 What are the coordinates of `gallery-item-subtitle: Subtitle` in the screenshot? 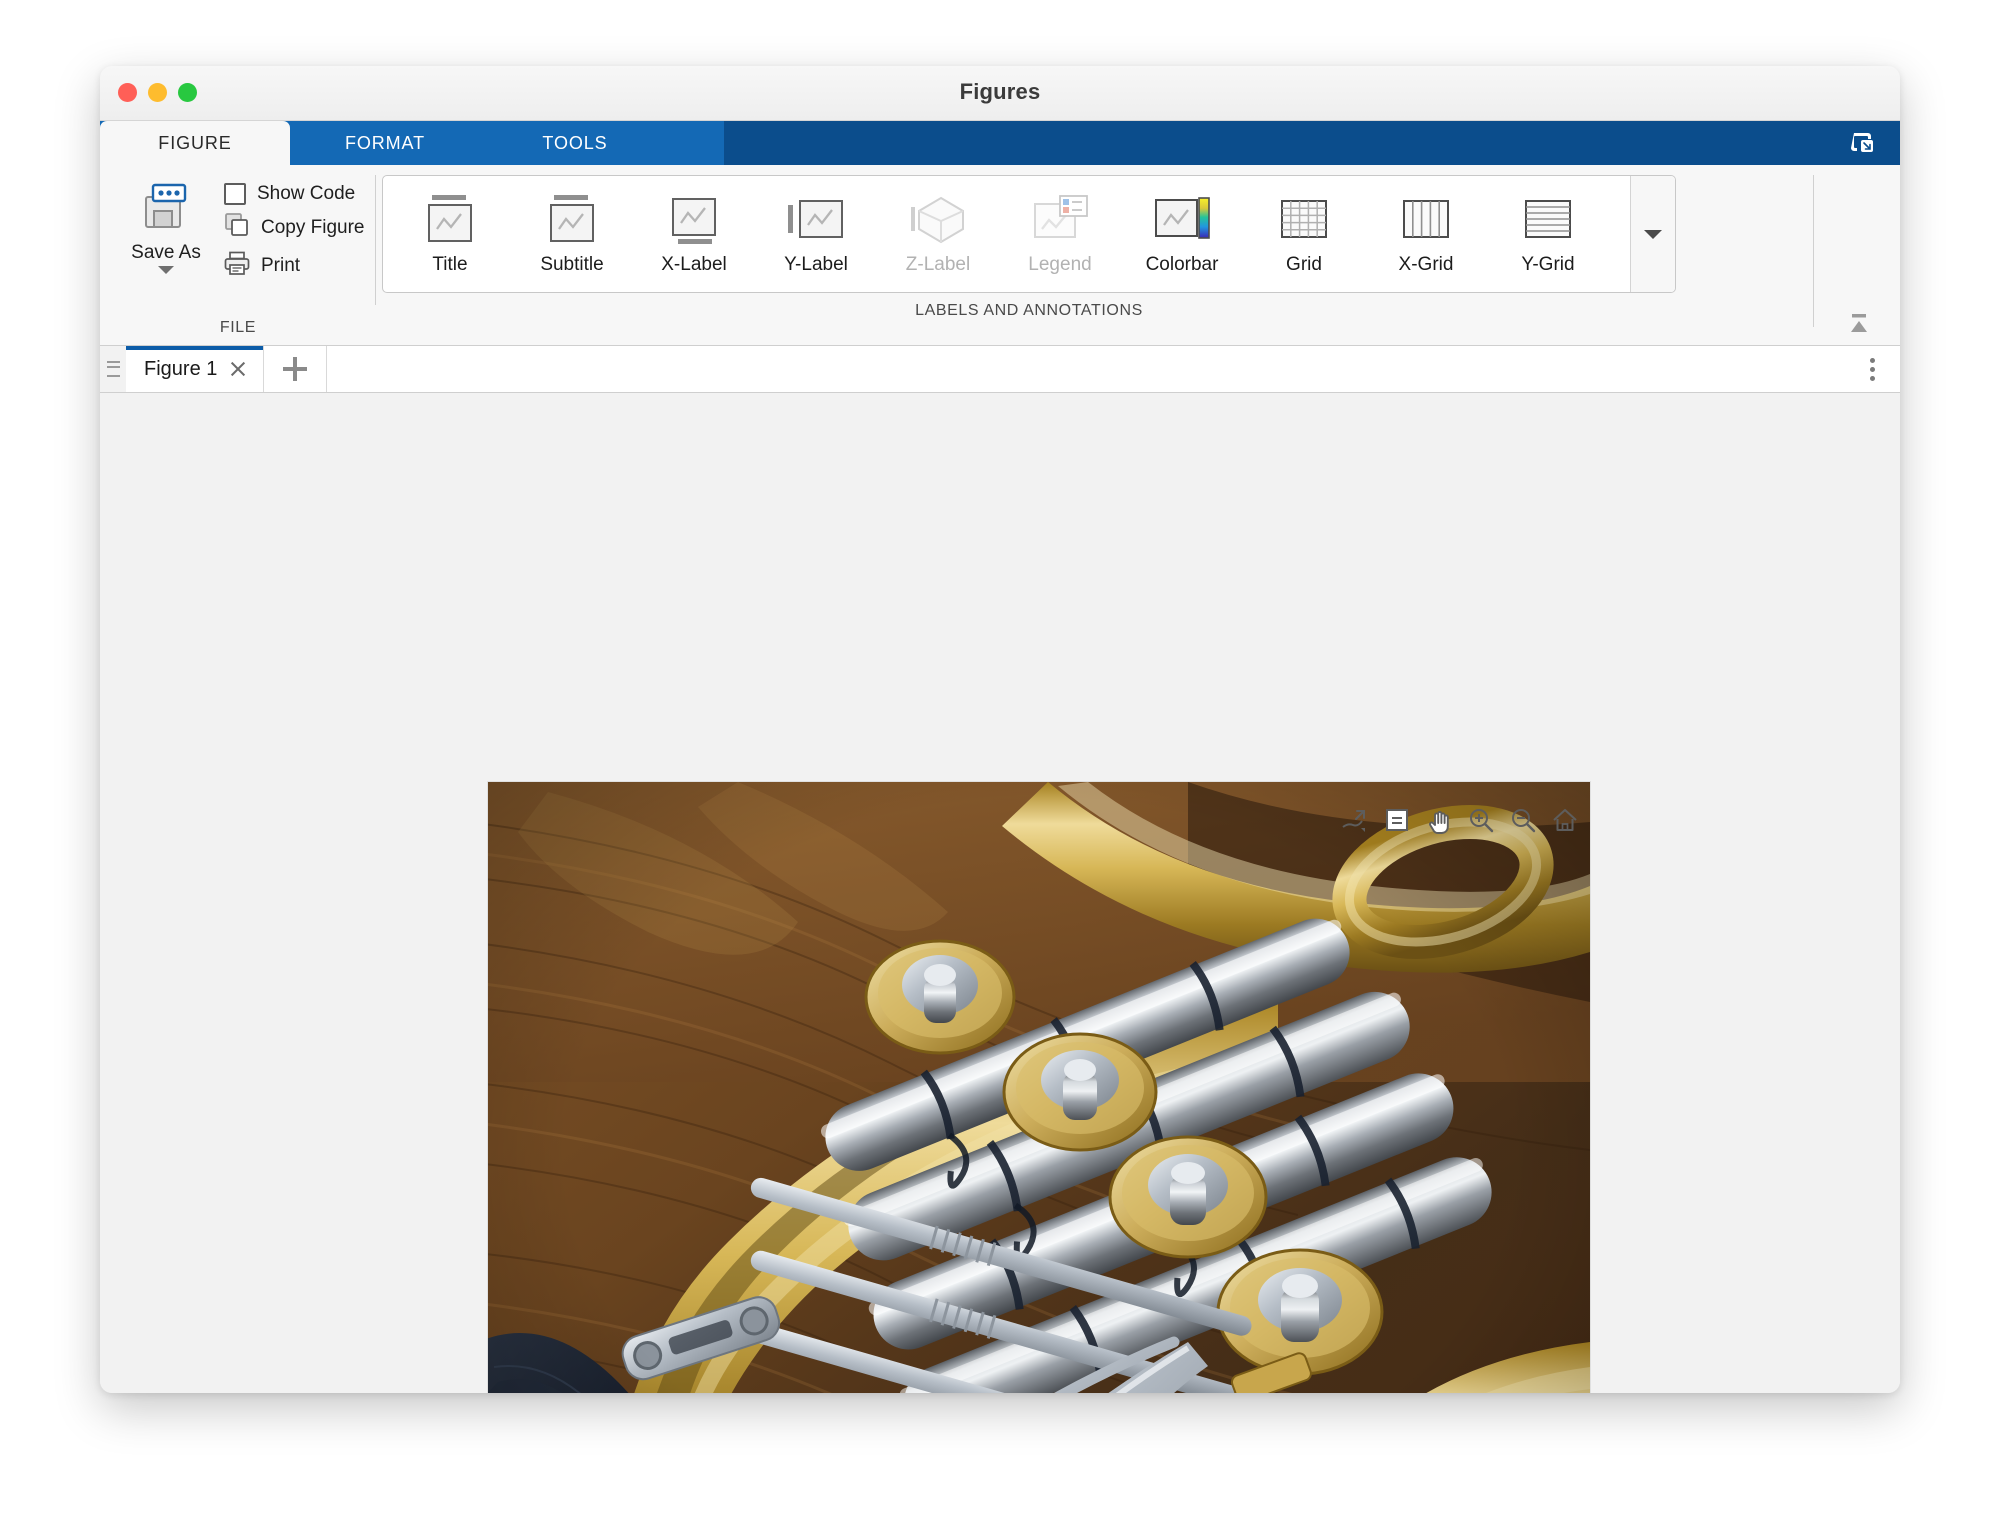 It's located at (572, 234).